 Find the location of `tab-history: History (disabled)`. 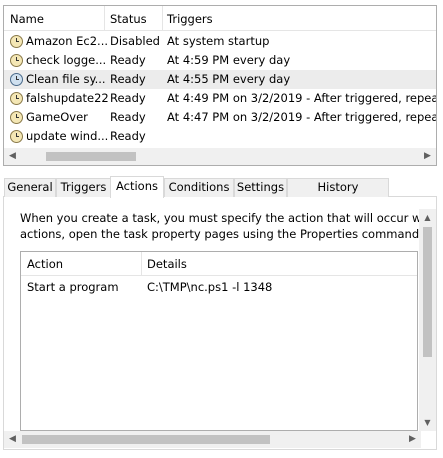

tab-history: History (disabled) is located at coordinates (338, 194).